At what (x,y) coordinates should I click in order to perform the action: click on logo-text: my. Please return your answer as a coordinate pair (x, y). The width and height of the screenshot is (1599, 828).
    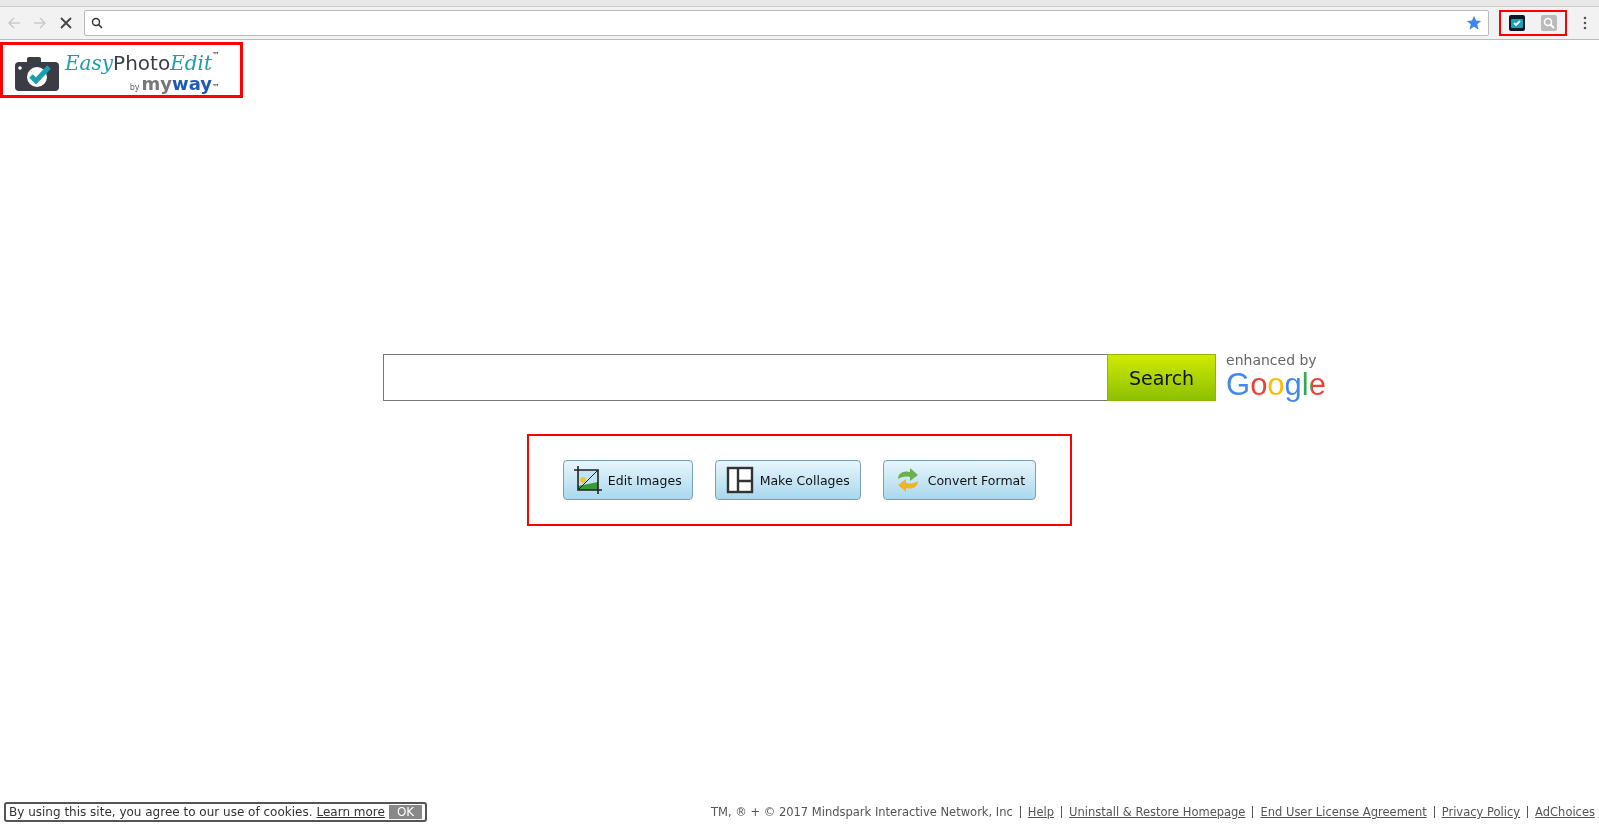
    Looking at the image, I should click on (157, 84).